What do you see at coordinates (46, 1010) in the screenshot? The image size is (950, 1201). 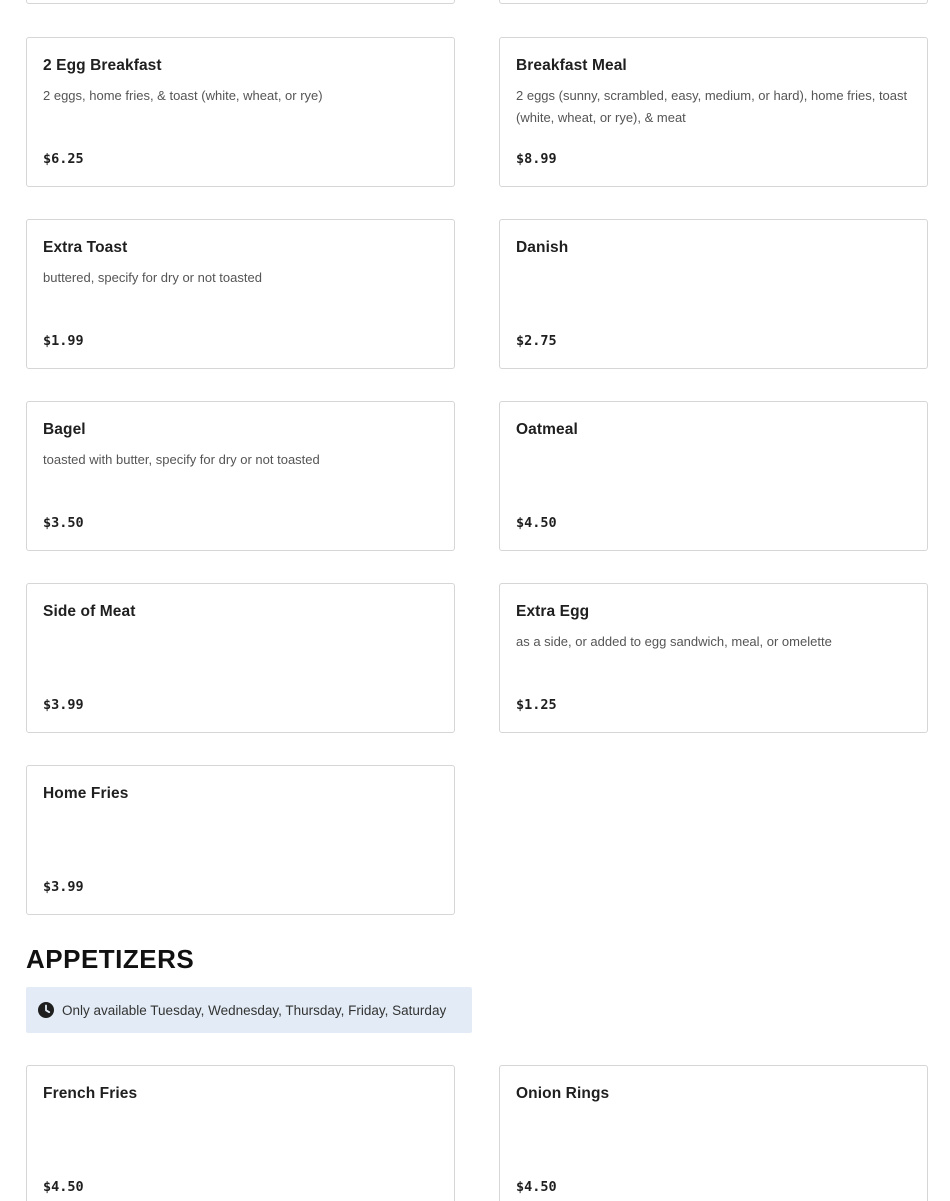 I see `clock-icon` at bounding box center [46, 1010].